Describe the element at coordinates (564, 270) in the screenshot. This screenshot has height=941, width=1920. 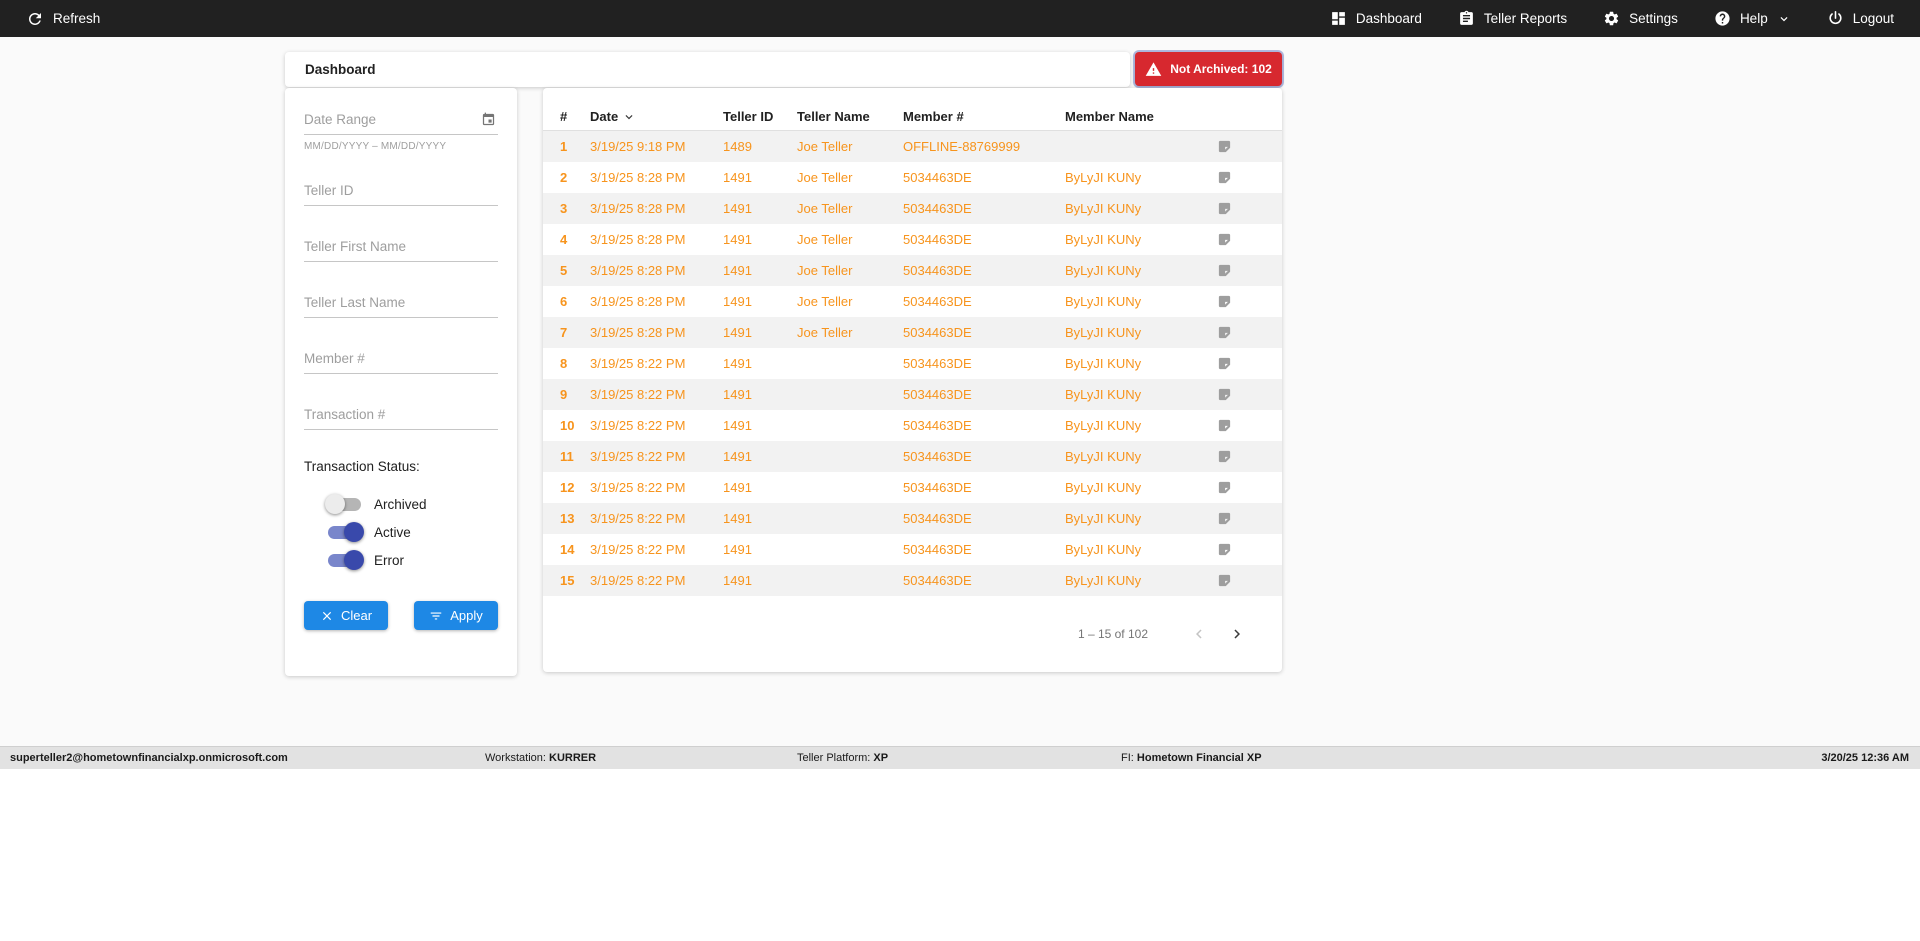
I see `row-number: 5` at that location.